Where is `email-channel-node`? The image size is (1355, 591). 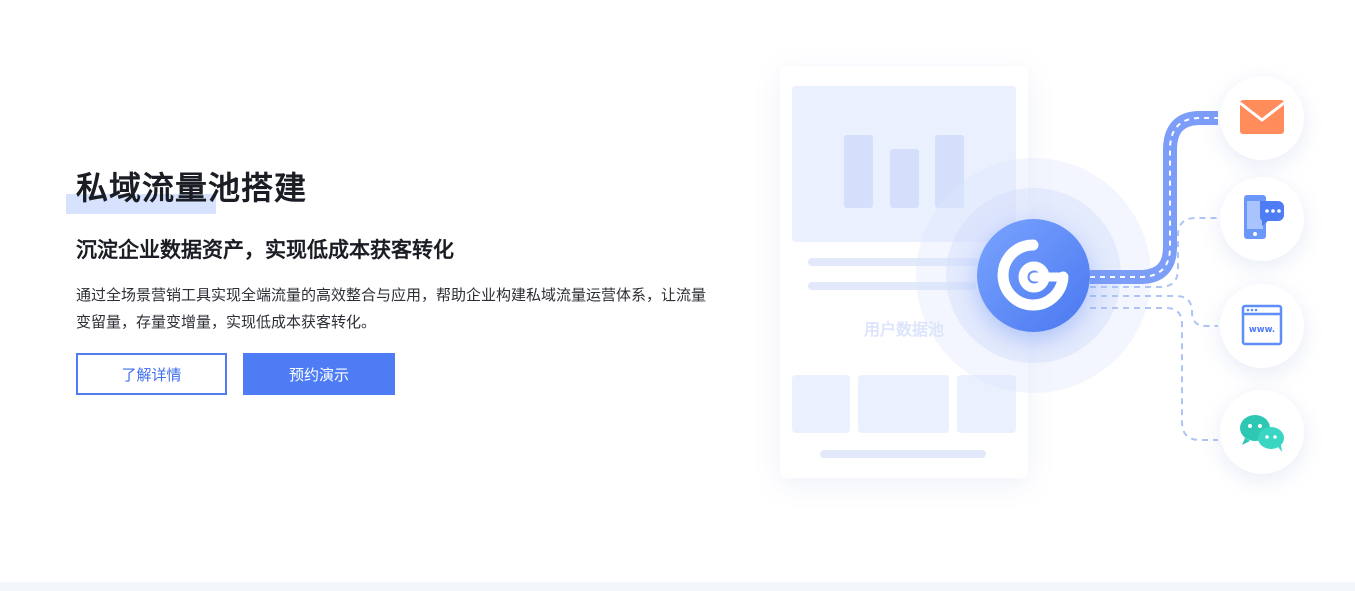
email-channel-node is located at coordinates (1262, 118).